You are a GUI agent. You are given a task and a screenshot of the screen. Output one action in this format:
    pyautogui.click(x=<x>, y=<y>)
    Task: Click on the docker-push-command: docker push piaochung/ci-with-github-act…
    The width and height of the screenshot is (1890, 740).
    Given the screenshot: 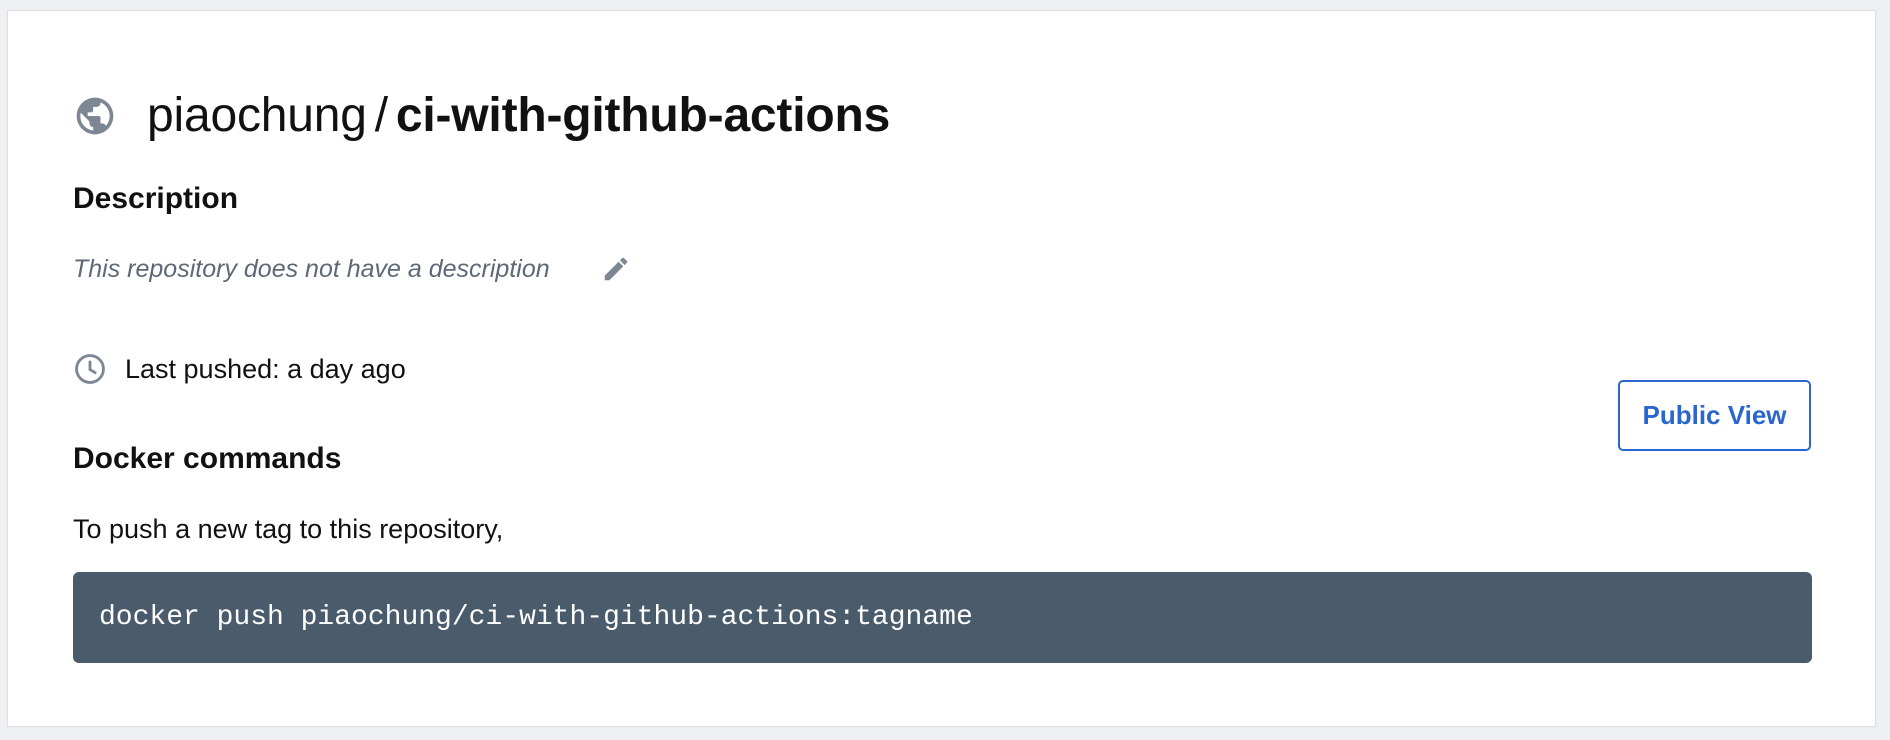 What is the action you would take?
    pyautogui.click(x=536, y=617)
    